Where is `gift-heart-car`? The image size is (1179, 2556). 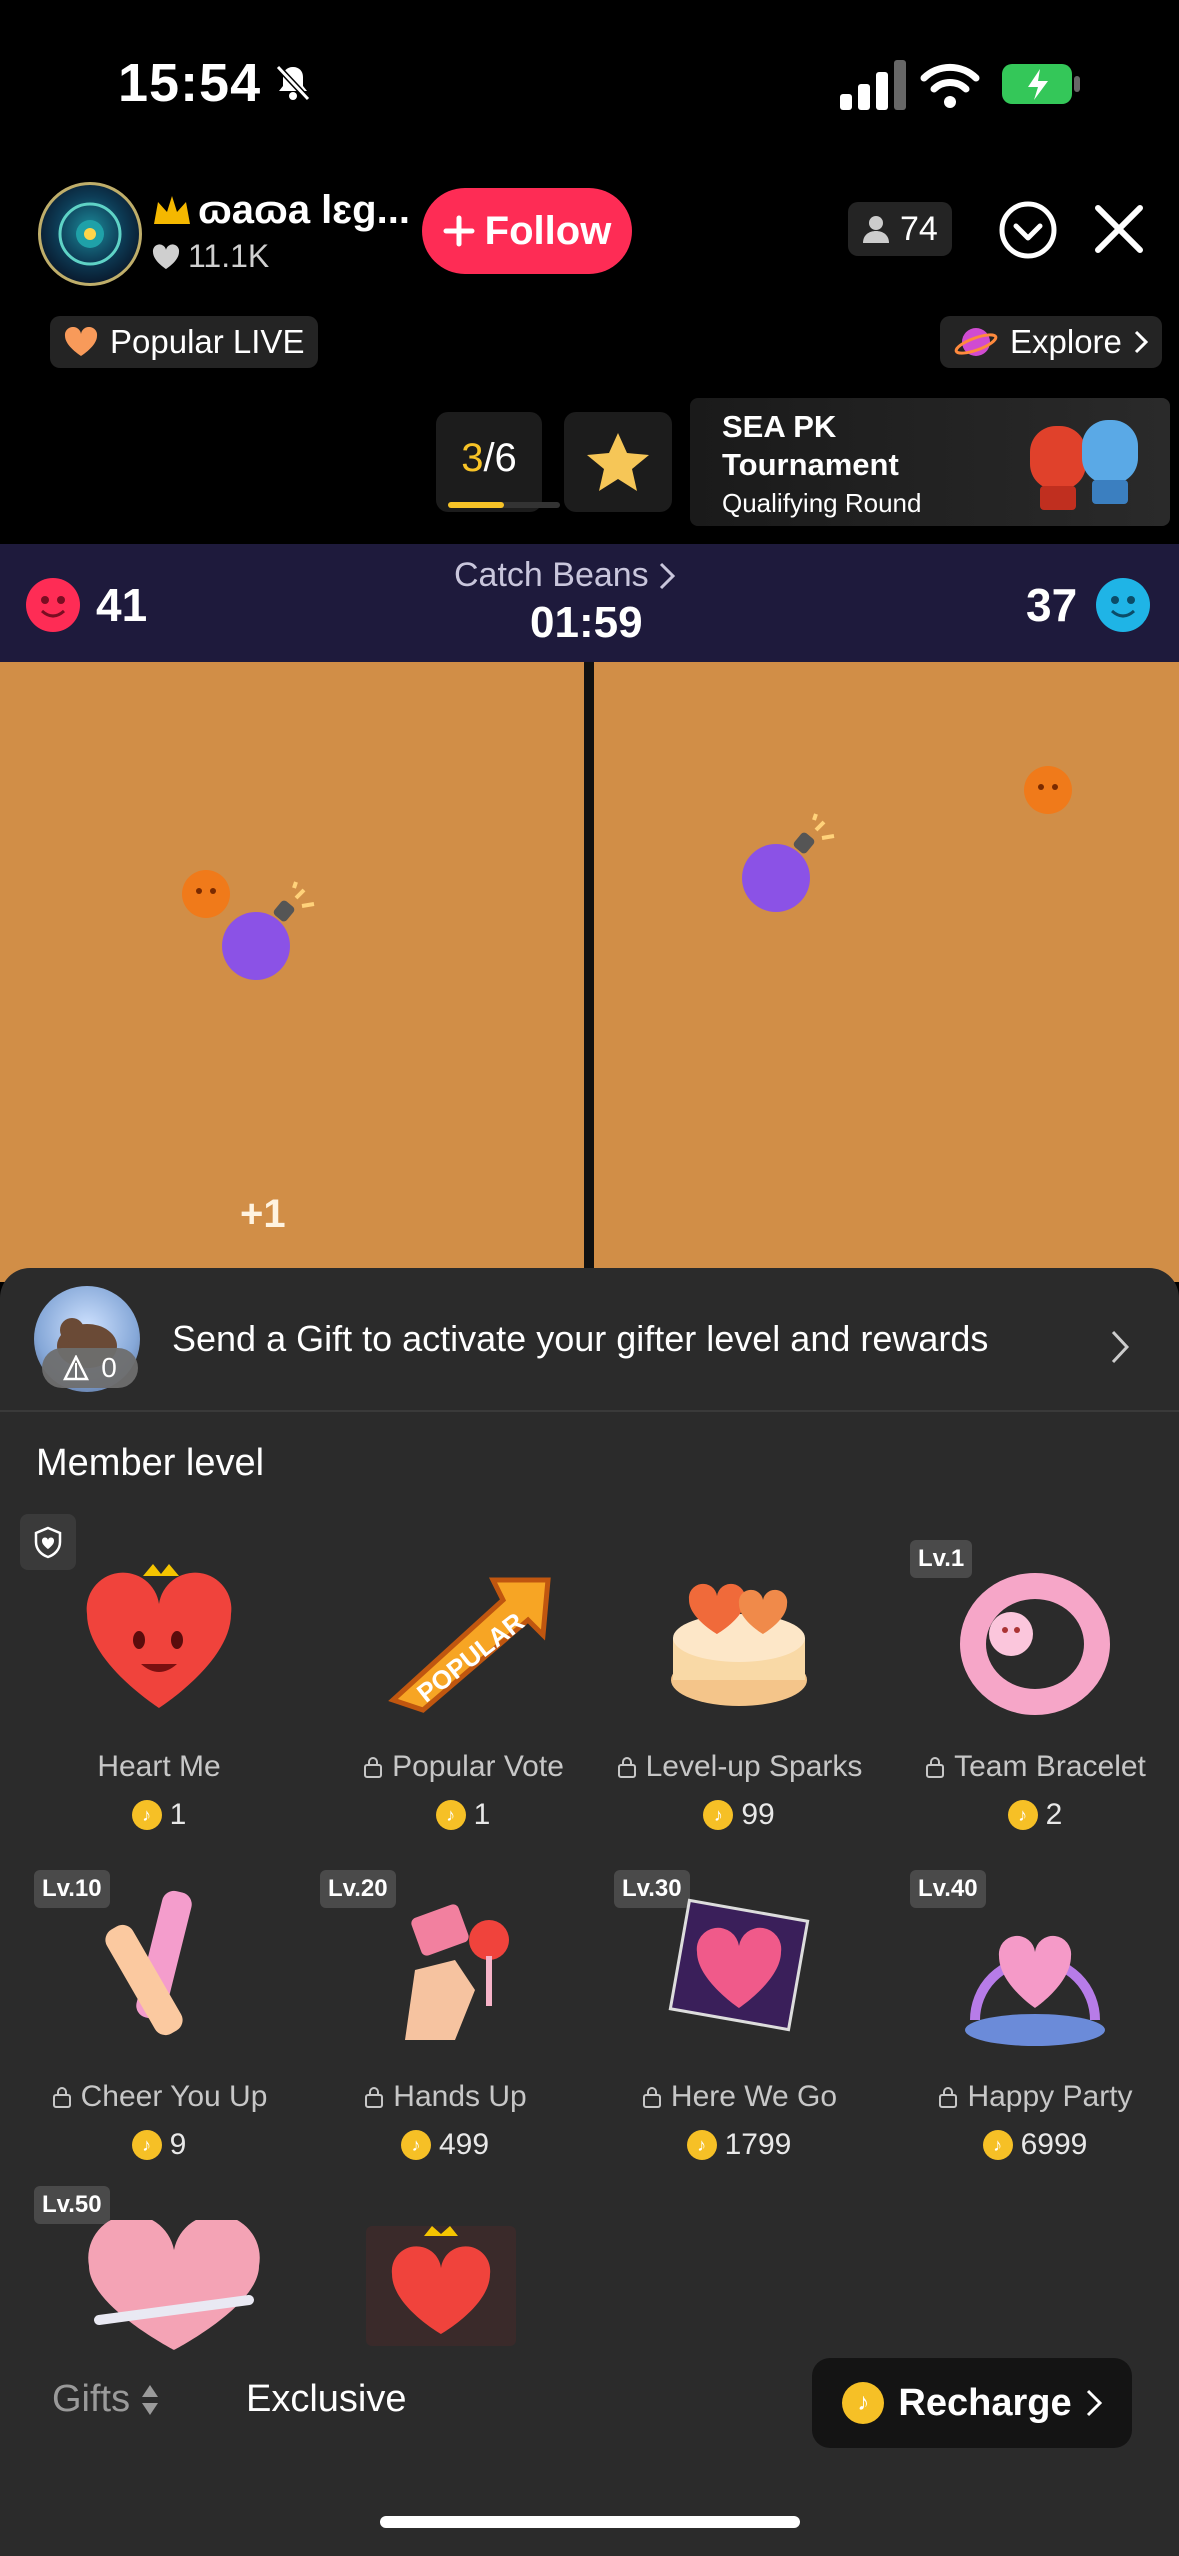 gift-heart-car is located at coordinates (485, 2296).